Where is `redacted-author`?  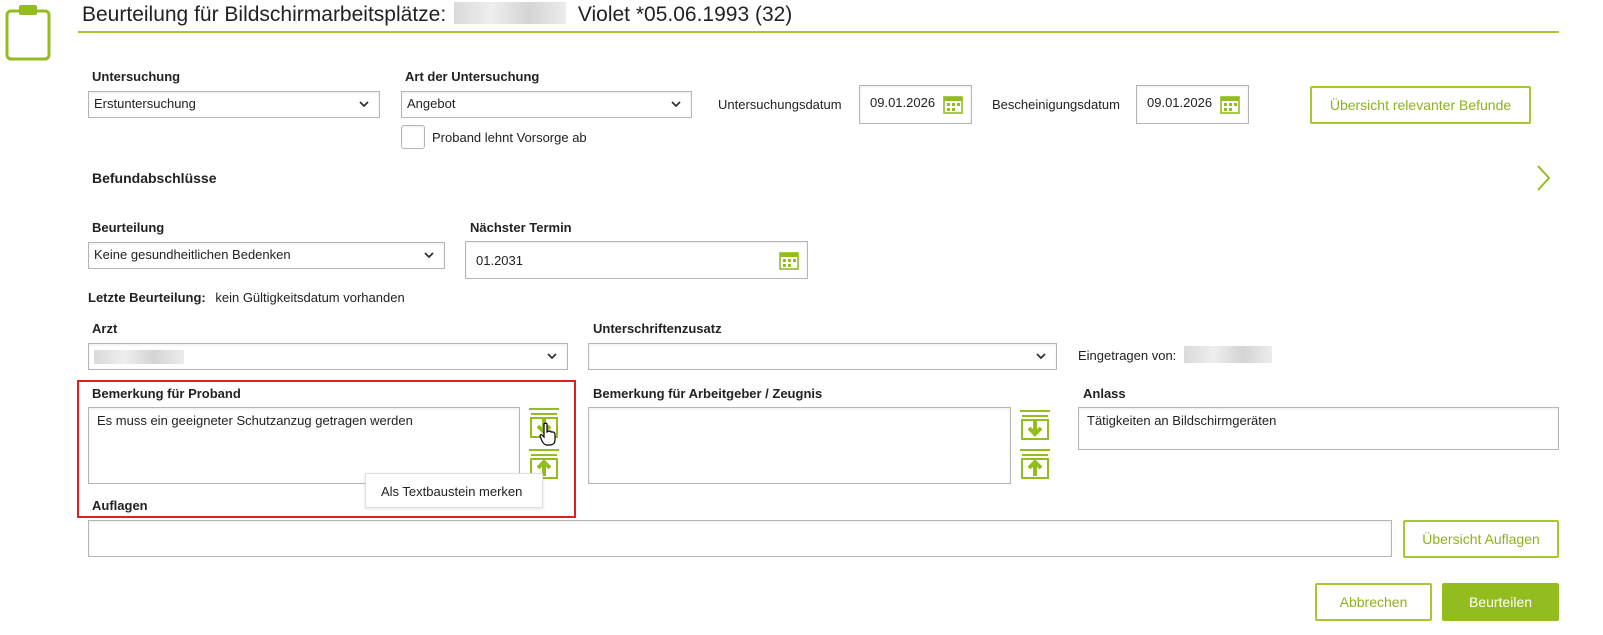 redacted-author is located at coordinates (1228, 354).